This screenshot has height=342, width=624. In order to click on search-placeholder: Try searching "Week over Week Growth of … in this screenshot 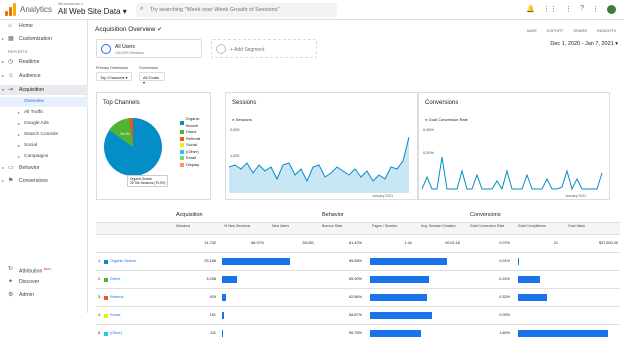, I will do `click(215, 10)`.